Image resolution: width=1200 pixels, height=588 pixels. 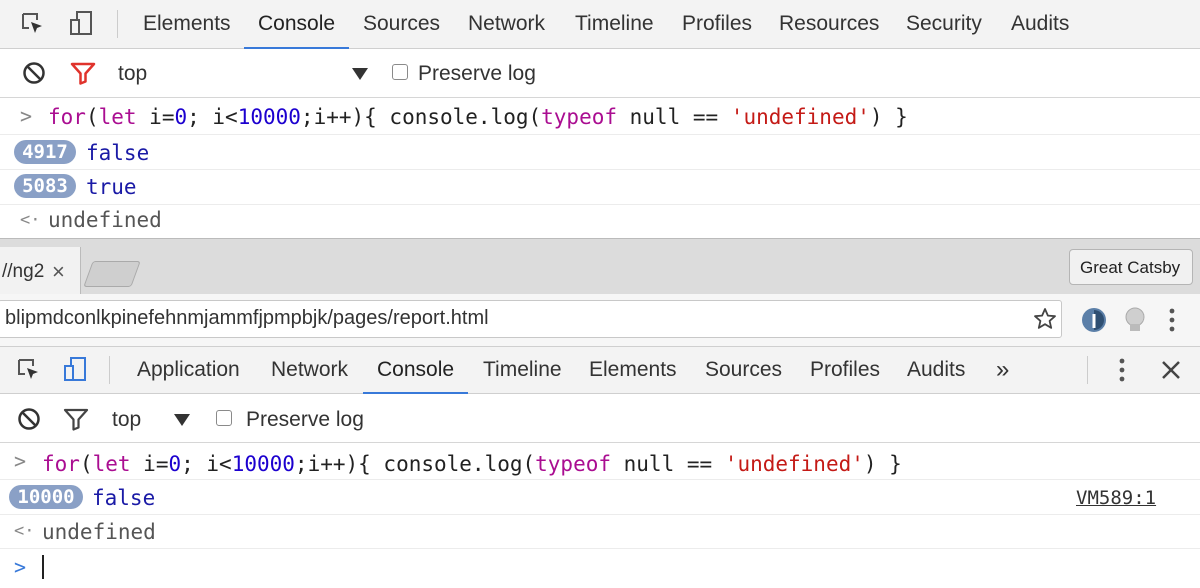 What do you see at coordinates (829, 24) in the screenshot?
I see `tab-resources: Resources` at bounding box center [829, 24].